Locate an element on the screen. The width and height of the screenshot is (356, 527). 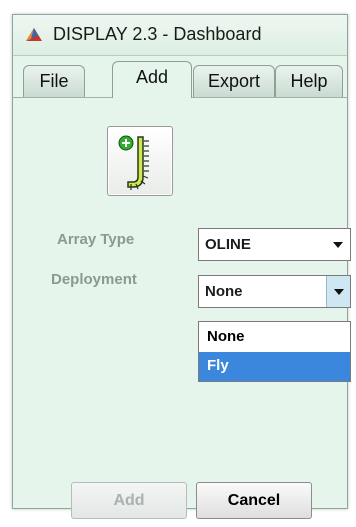
deployment-dropdown-list: None Fly is located at coordinates (274, 351).